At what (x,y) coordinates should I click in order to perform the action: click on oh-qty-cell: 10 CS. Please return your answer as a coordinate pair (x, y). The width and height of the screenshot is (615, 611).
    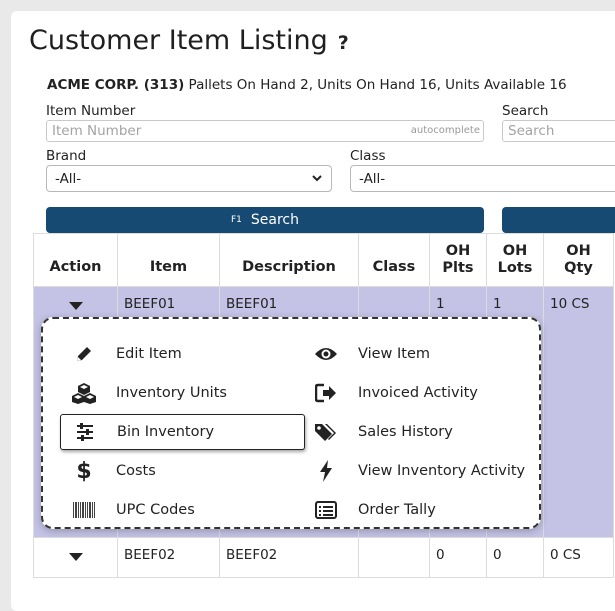
    Looking at the image, I should click on (578, 412).